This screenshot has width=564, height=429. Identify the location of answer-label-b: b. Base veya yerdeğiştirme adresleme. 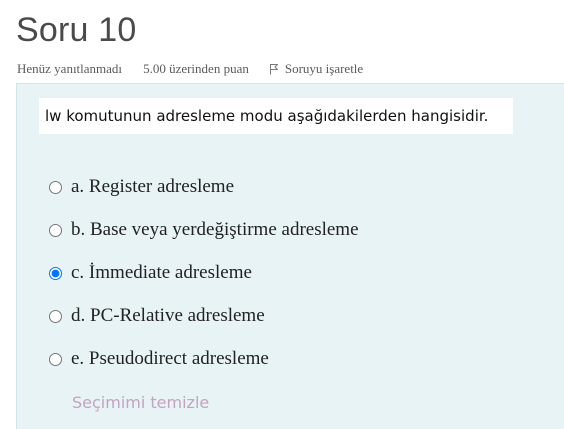
(215, 229).